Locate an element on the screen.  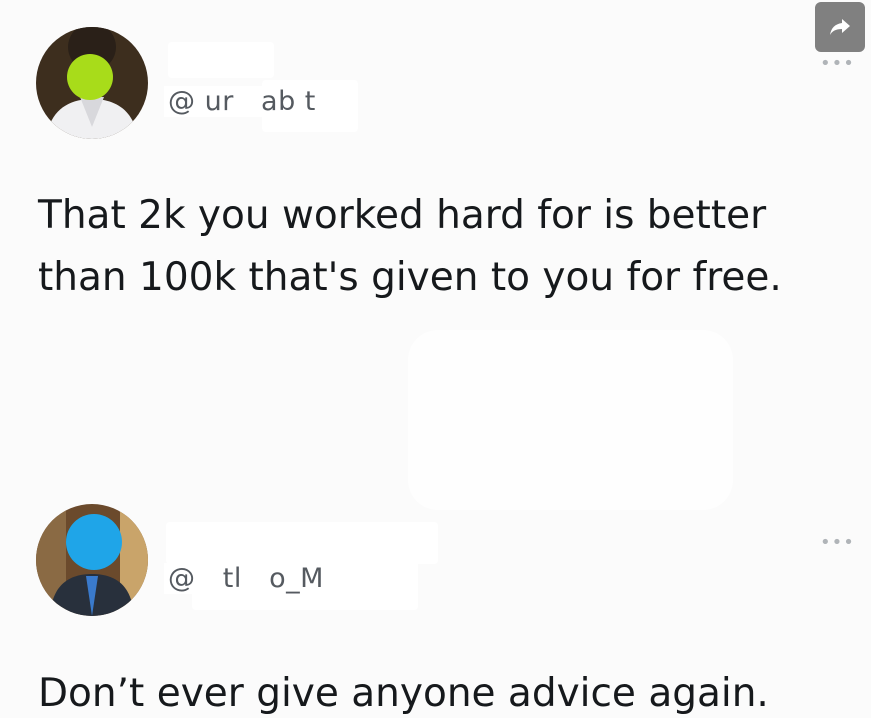
tweet-text: Don’t ever give anyone advice again. is located at coordinates (403, 693).